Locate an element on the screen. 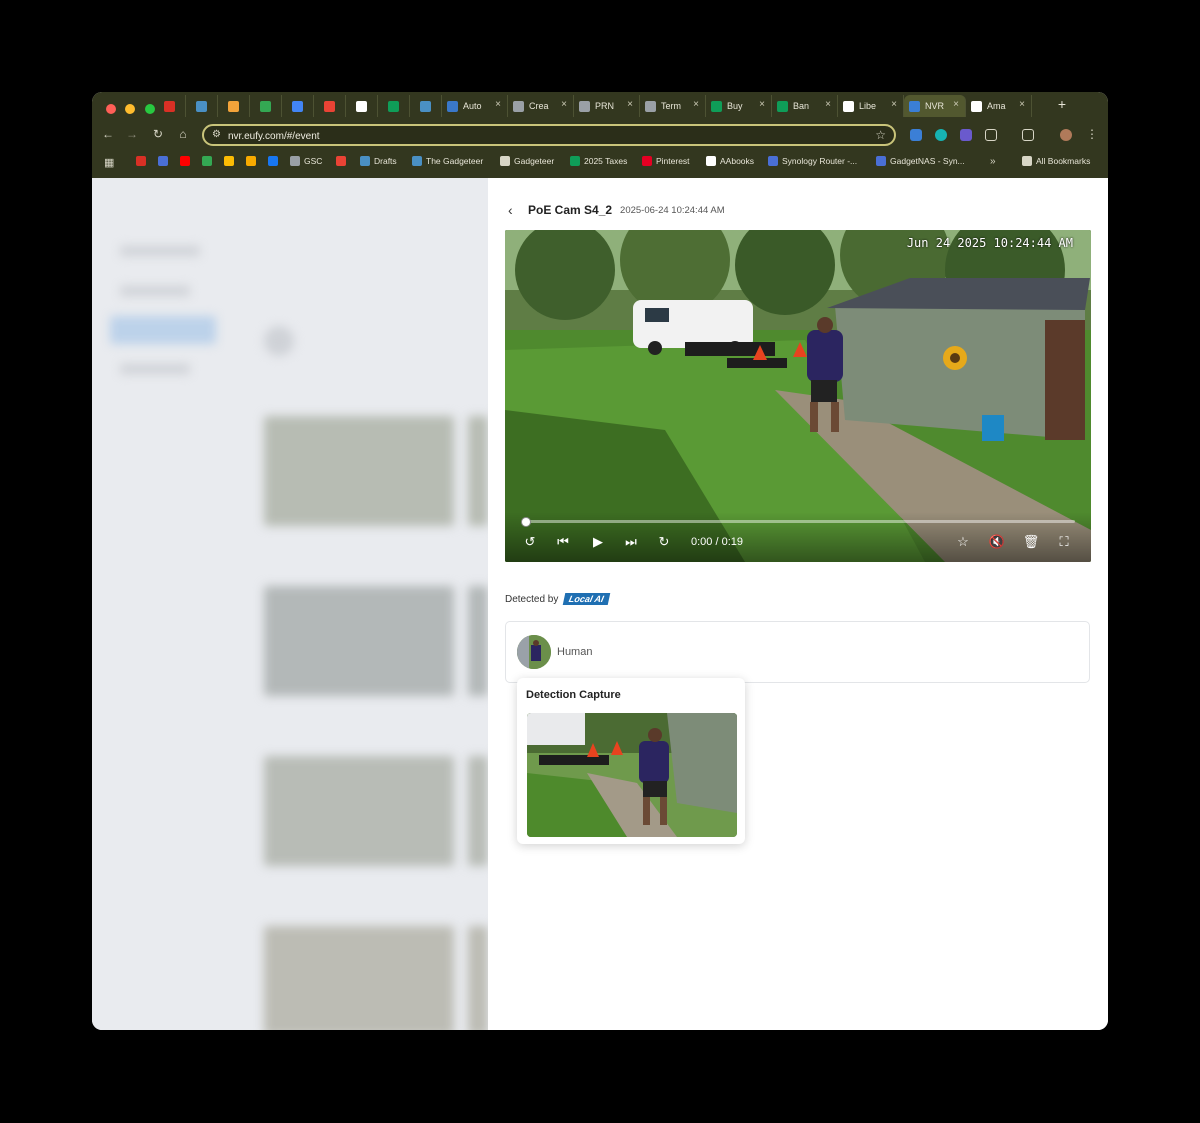  drive-icon is located at coordinates (207, 161).